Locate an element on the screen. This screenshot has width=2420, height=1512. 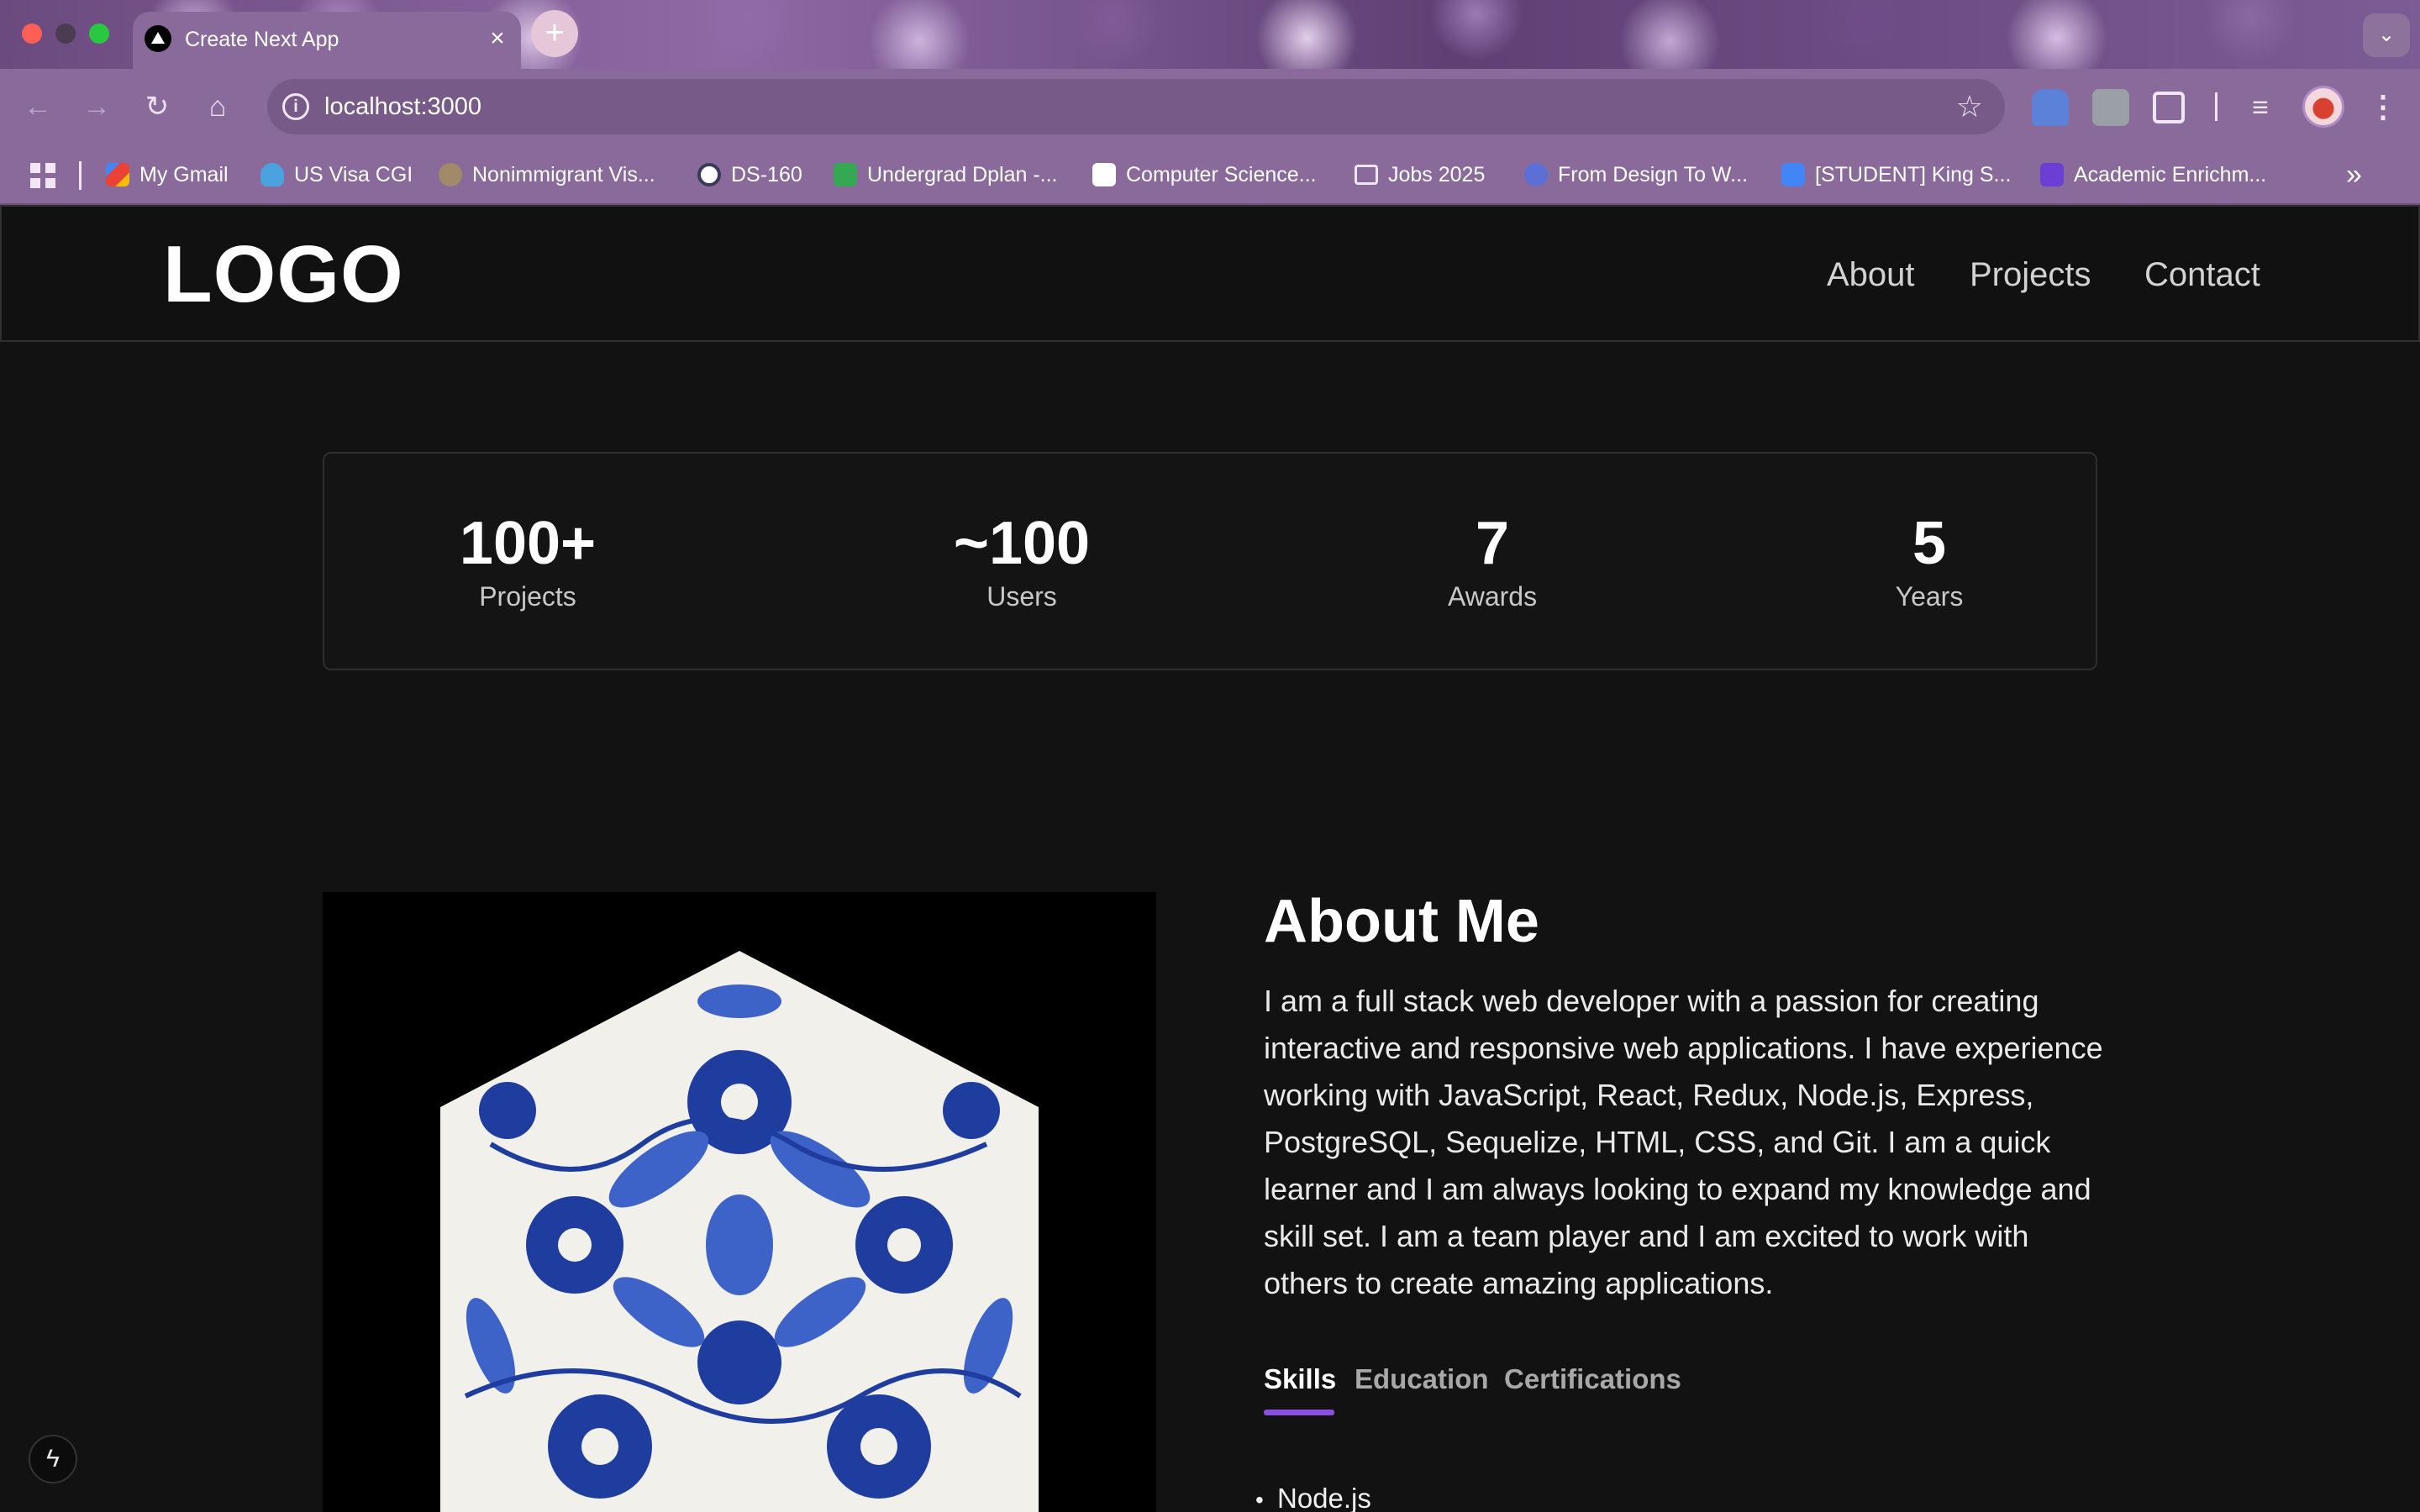
stat-value: 7 is located at coordinates (1493, 543).